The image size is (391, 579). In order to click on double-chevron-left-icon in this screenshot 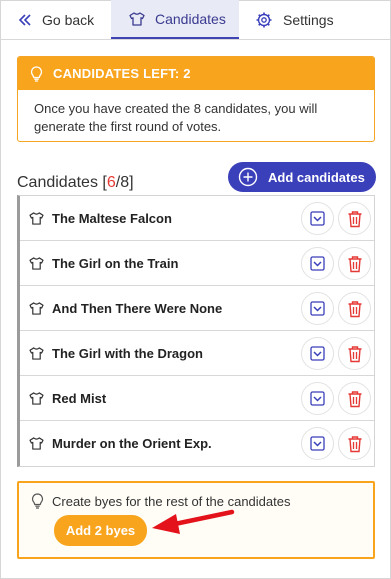, I will do `click(24, 19)`.